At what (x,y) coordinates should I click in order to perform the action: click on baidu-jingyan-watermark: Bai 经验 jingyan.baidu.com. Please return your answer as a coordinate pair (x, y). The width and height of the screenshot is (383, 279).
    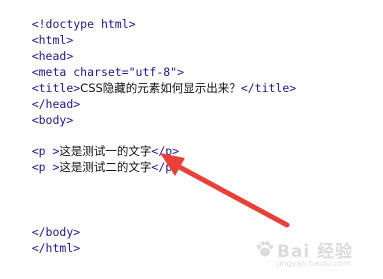
    Looking at the image, I should click on (315, 253).